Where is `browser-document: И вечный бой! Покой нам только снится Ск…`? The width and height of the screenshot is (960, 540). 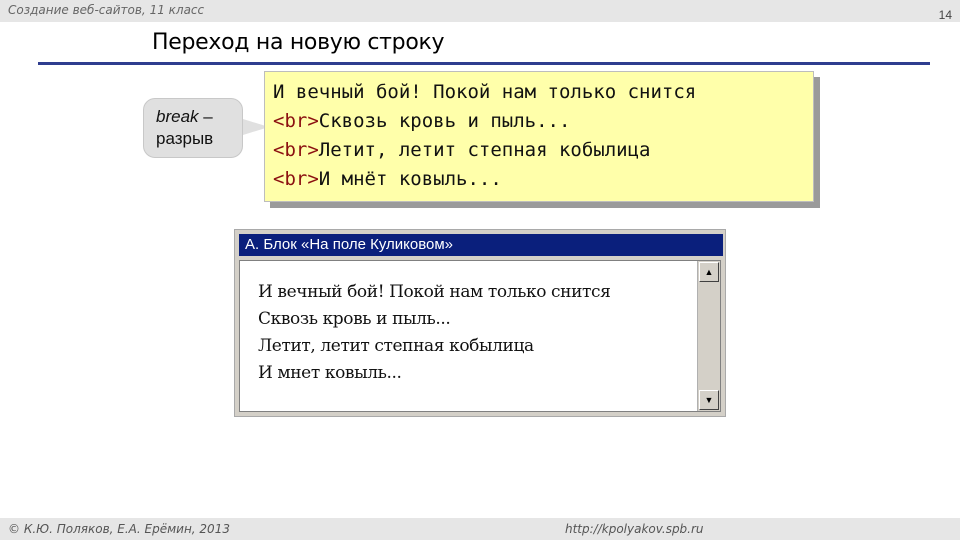
browser-document: И вечный бой! Покой нам только снится Ск… is located at coordinates (480, 336).